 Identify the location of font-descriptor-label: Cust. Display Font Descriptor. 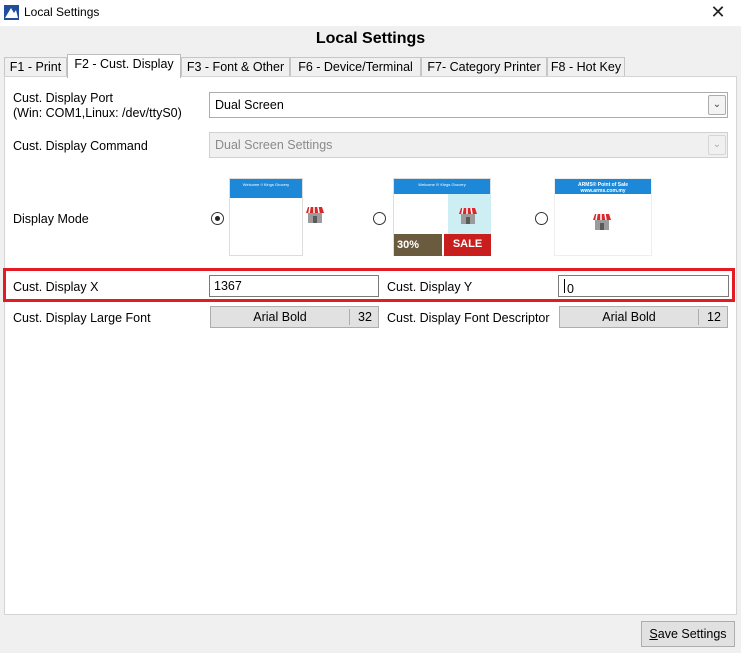
(468, 318).